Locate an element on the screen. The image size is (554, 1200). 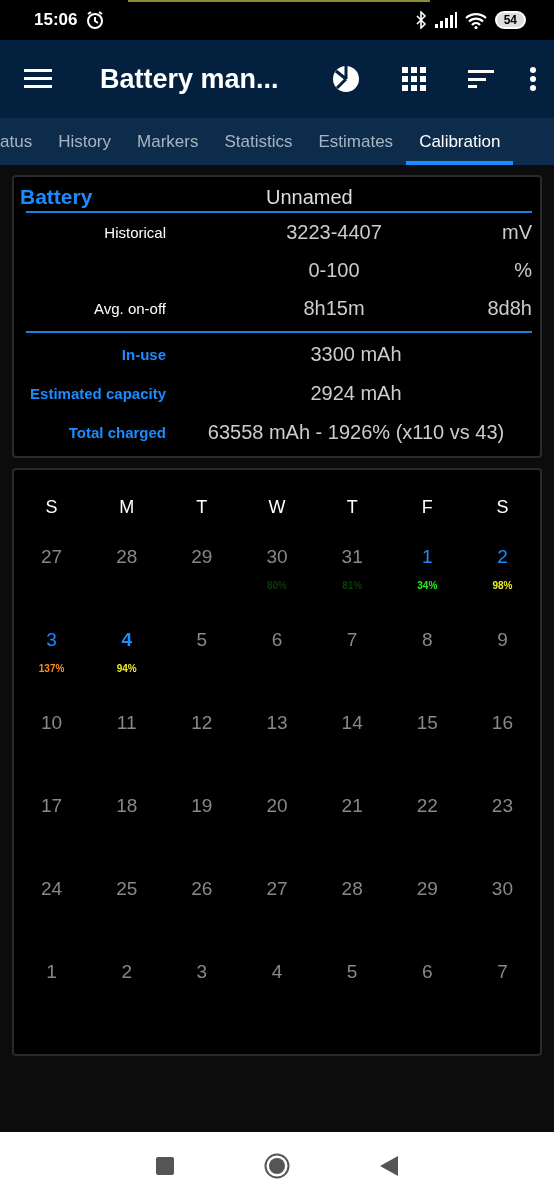
signal-icon is located at coordinates (445, 20).